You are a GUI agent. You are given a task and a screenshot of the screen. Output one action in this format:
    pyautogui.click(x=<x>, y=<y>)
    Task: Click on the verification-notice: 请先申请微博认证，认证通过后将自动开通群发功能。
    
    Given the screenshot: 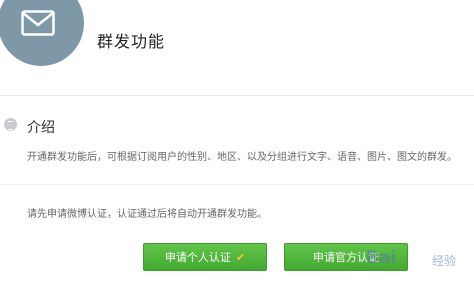 What is the action you would take?
    pyautogui.click(x=147, y=214)
    